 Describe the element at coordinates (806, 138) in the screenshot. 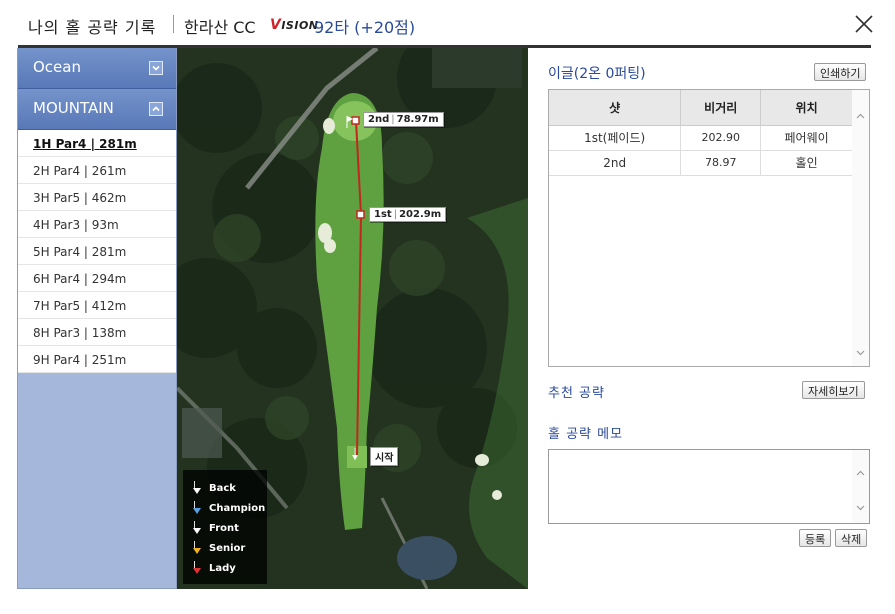

I see `cell-location: 페어웨이` at that location.